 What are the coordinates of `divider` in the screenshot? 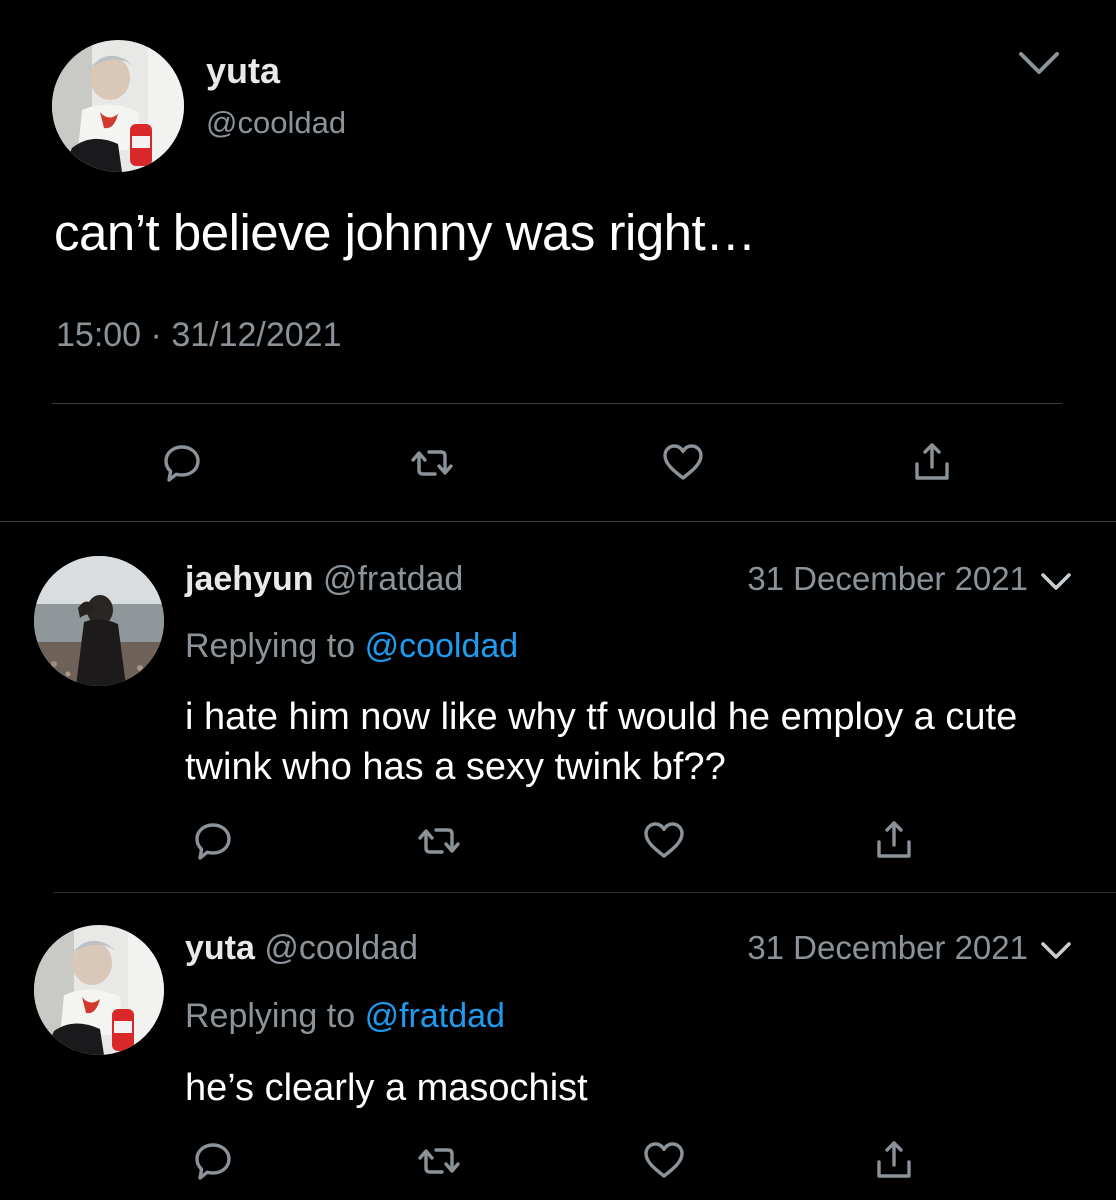 It's located at (557, 403).